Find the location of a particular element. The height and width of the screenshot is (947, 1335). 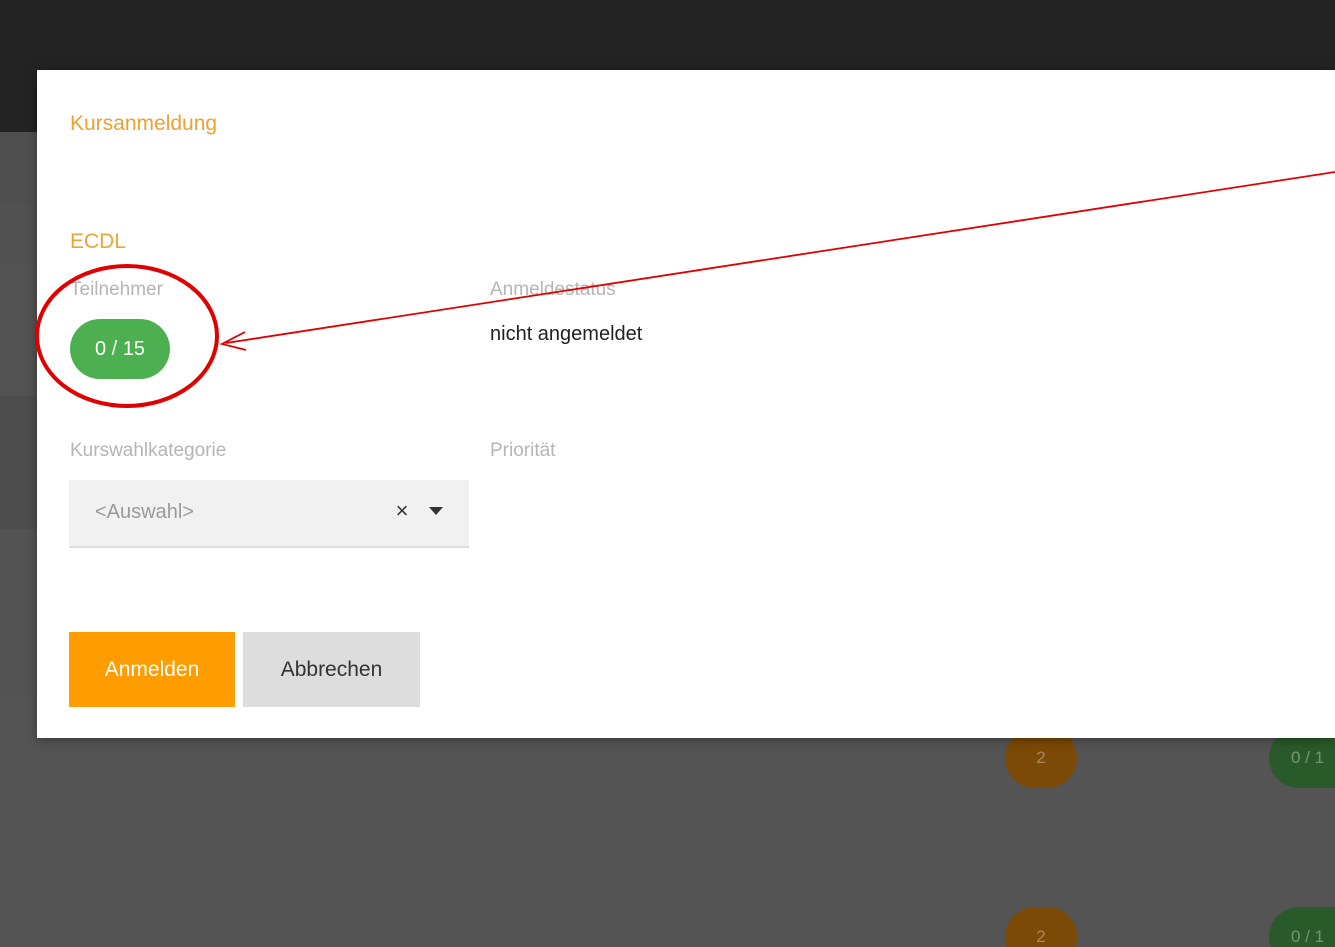

registration-status-value: nicht angemeldet is located at coordinates (566, 334).